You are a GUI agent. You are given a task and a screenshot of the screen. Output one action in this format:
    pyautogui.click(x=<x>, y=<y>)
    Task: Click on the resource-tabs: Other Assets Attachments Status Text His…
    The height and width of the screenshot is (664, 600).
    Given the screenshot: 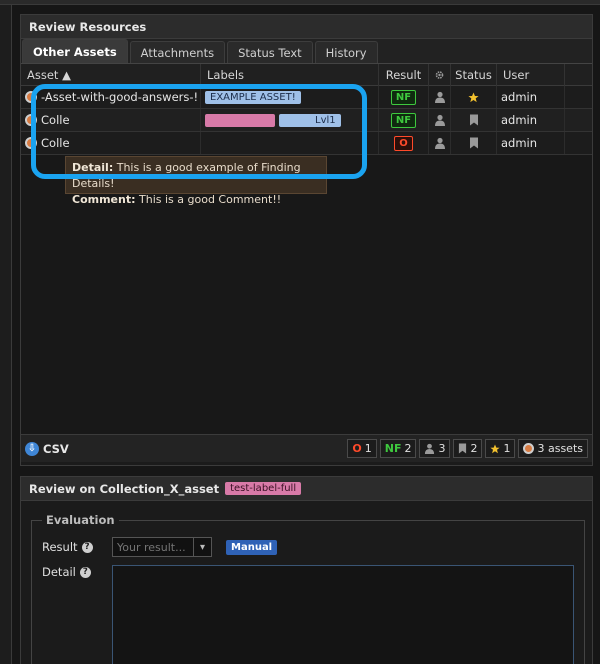 What is the action you would take?
    pyautogui.click(x=306, y=51)
    